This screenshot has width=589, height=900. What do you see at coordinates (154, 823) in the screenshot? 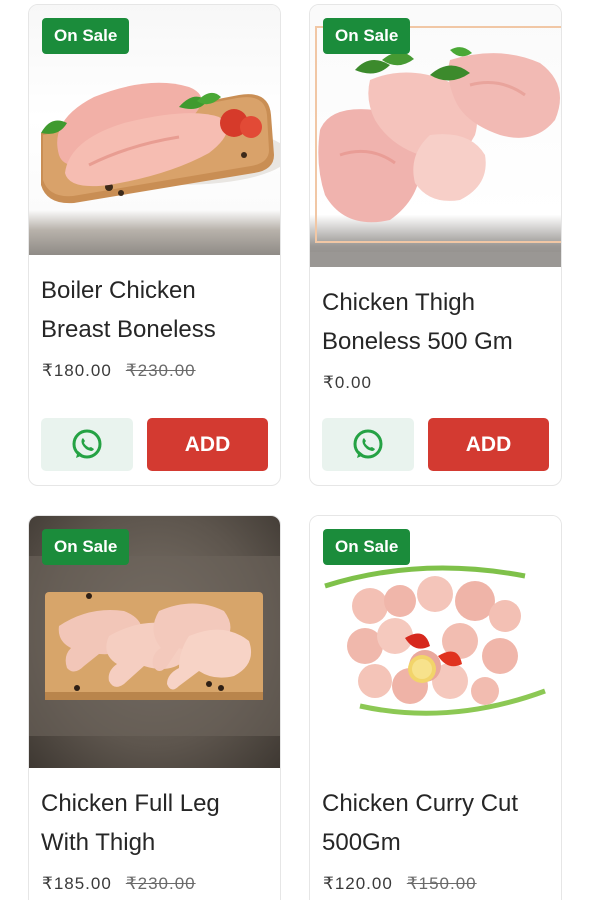
I see `product-title: Chicken Full Leg With Thigh` at bounding box center [154, 823].